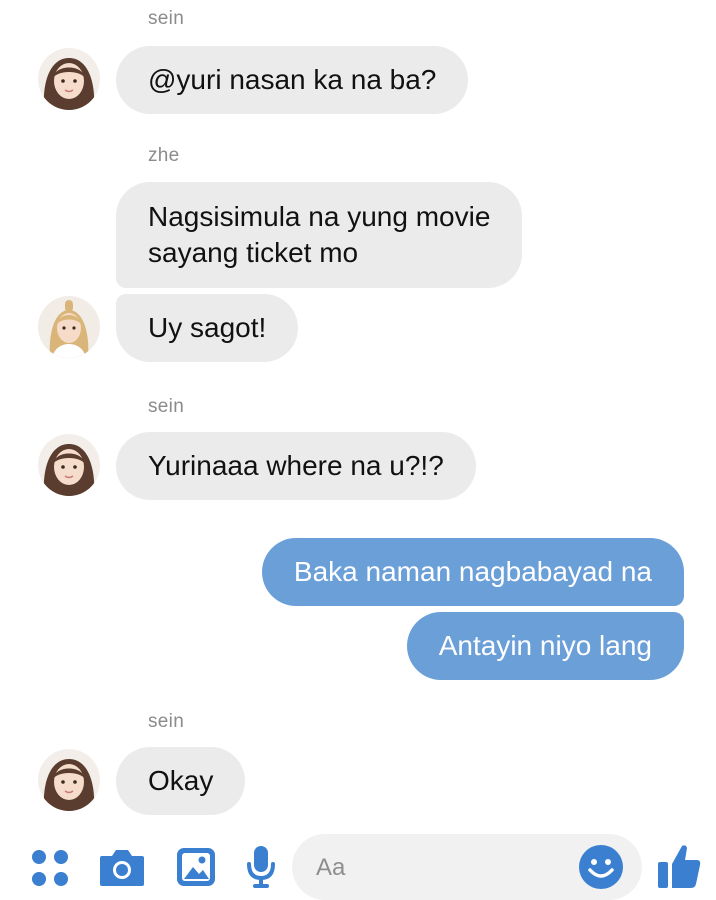 Image resolution: width=716 pixels, height=900 pixels. I want to click on message-text: Yurinaaa where na u?!?, so click(296, 465).